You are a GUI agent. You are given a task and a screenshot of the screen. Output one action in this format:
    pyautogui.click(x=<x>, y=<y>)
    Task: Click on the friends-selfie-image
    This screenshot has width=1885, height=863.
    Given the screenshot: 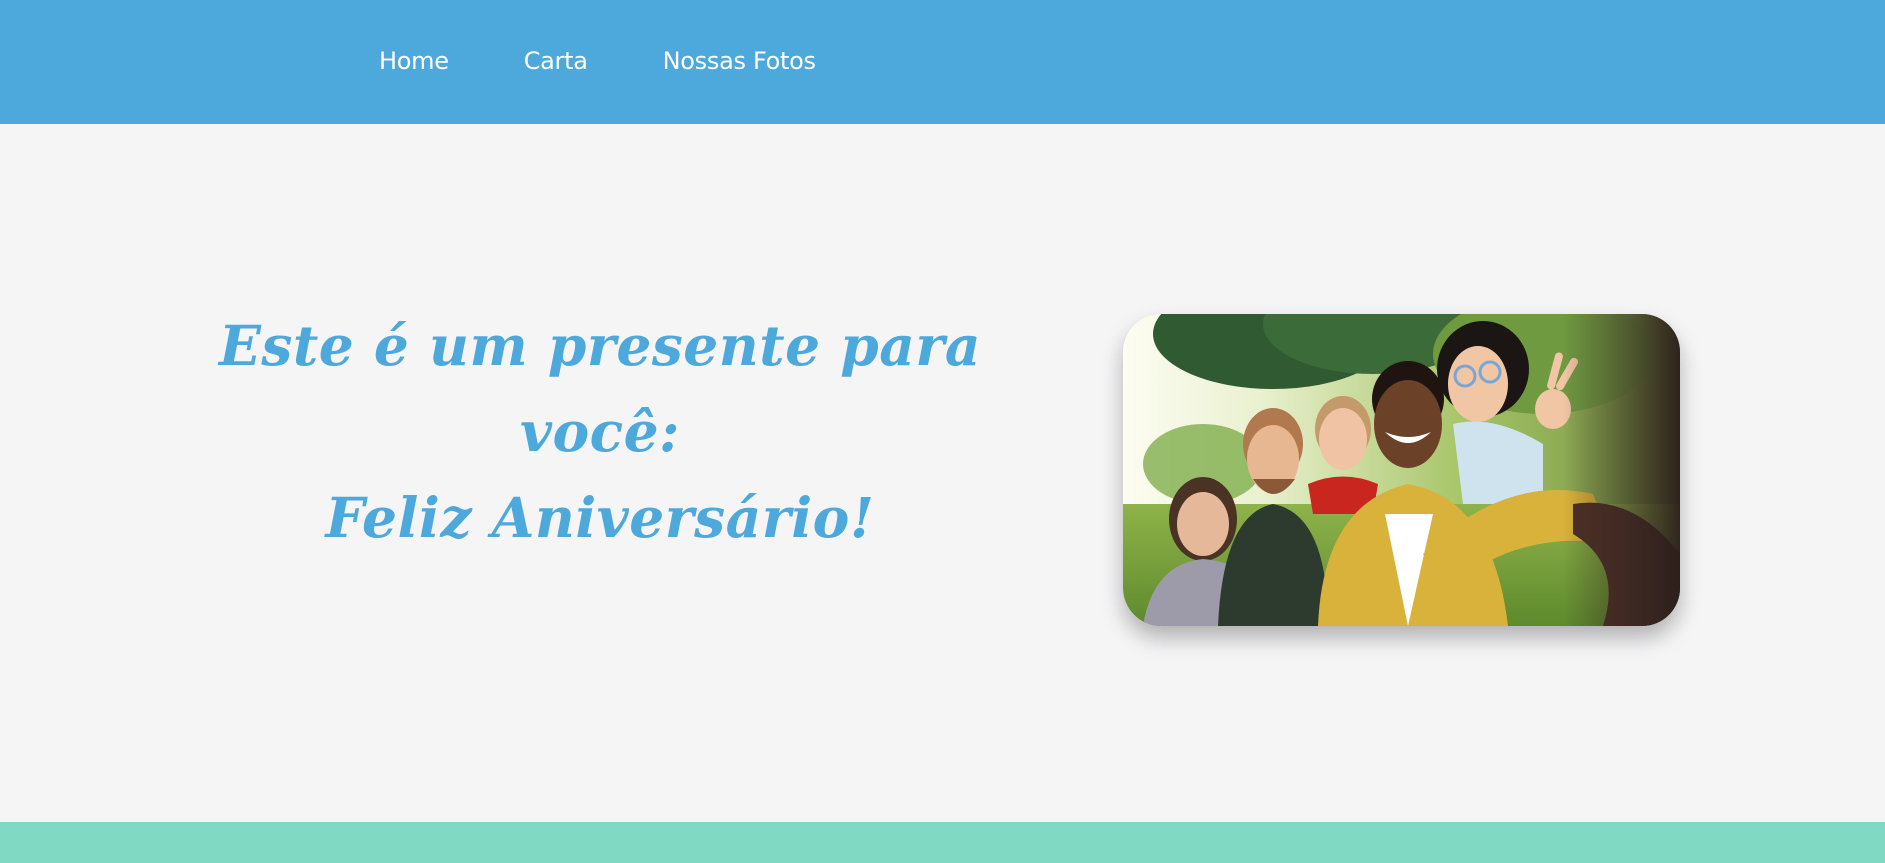 What is the action you would take?
    pyautogui.click(x=1401, y=470)
    